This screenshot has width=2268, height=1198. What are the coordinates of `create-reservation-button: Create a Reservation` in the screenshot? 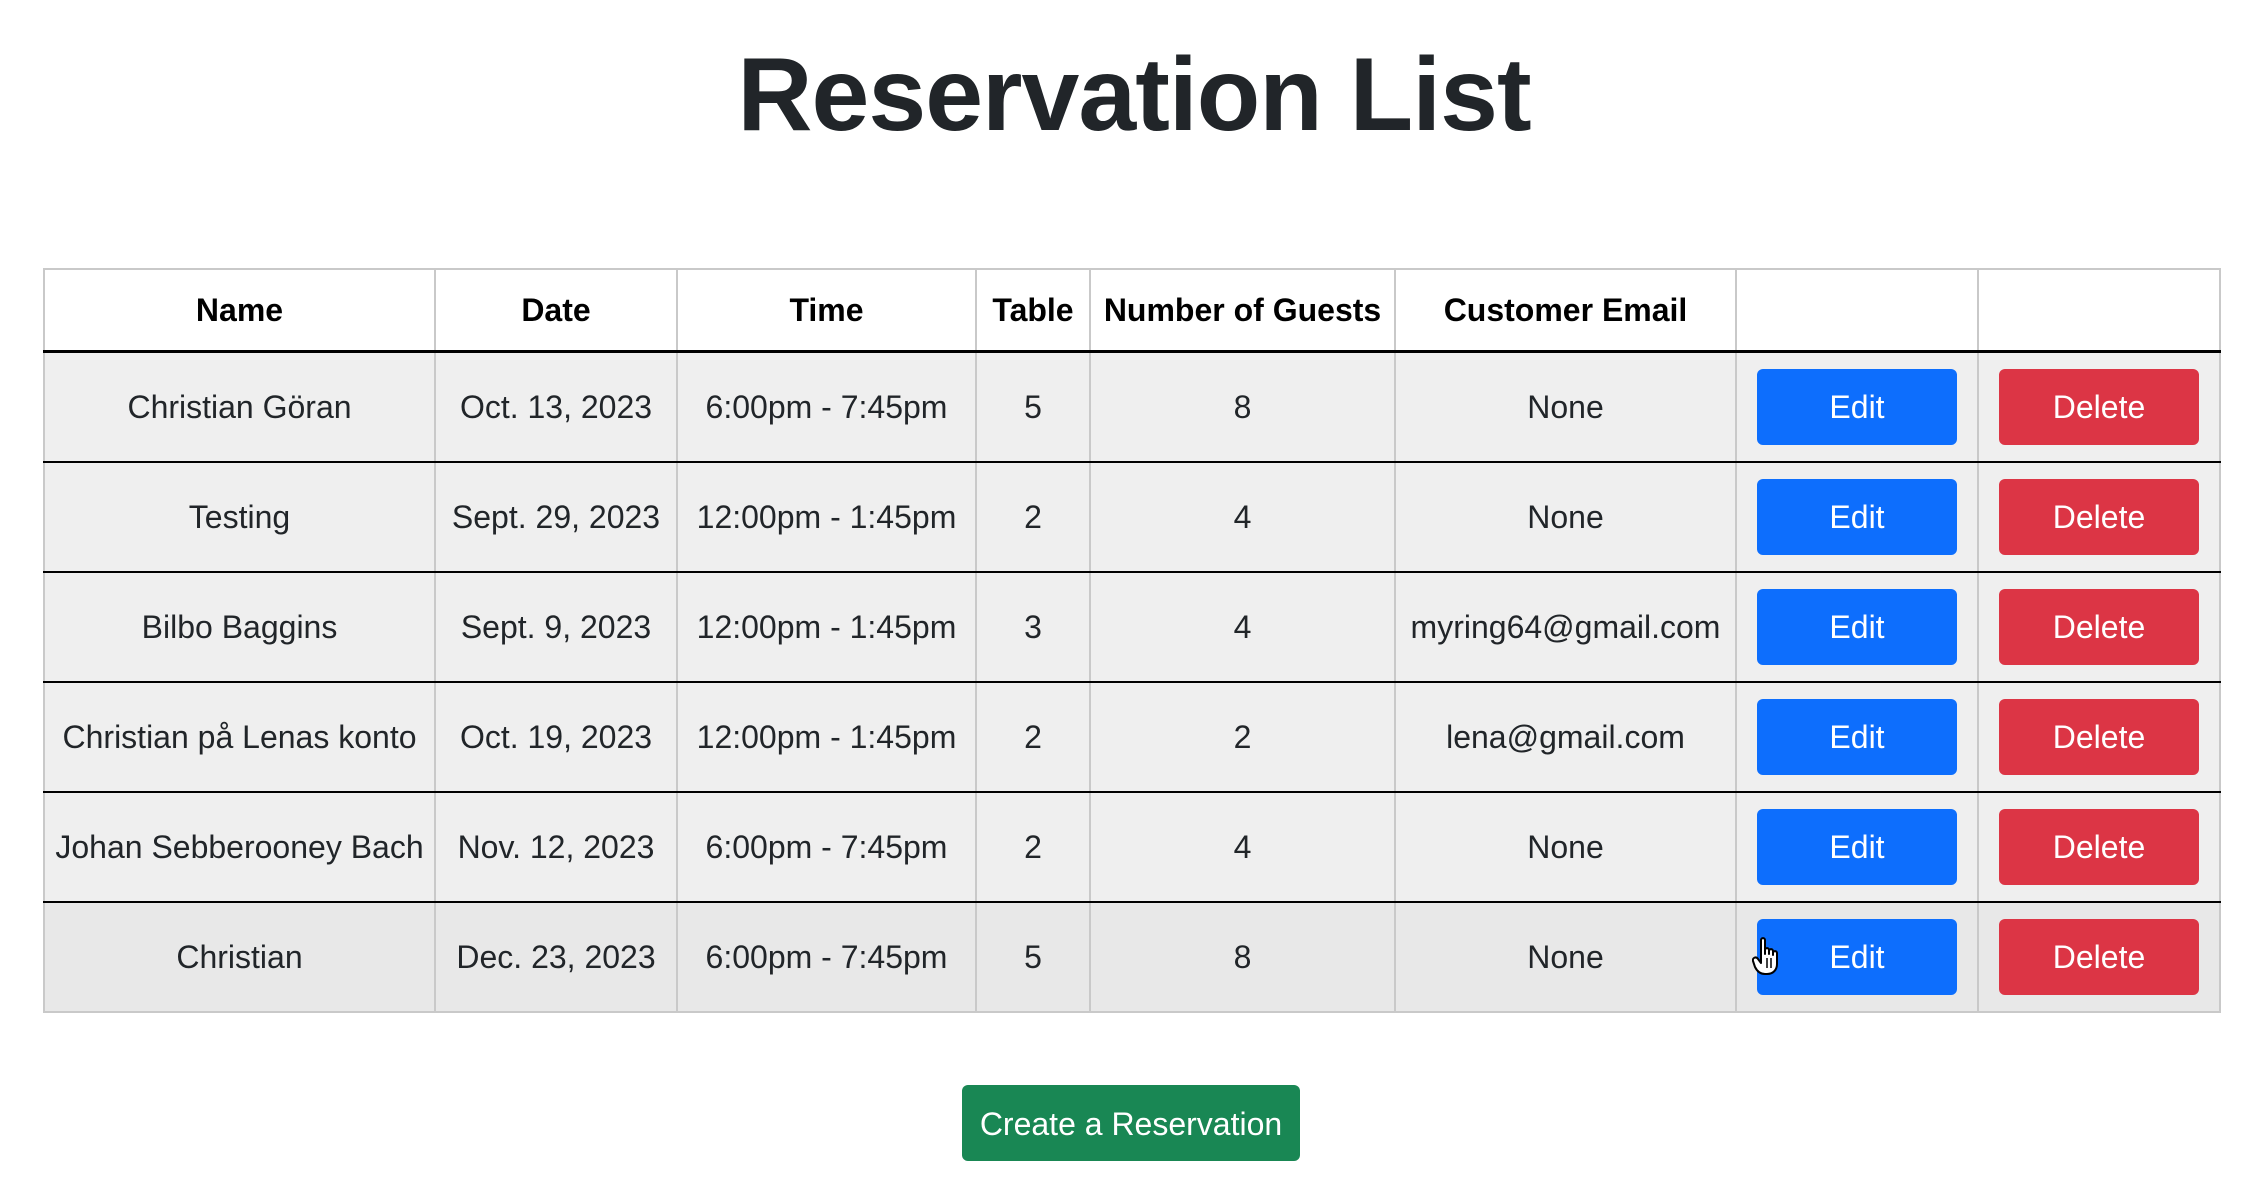 It's located at (1131, 1123).